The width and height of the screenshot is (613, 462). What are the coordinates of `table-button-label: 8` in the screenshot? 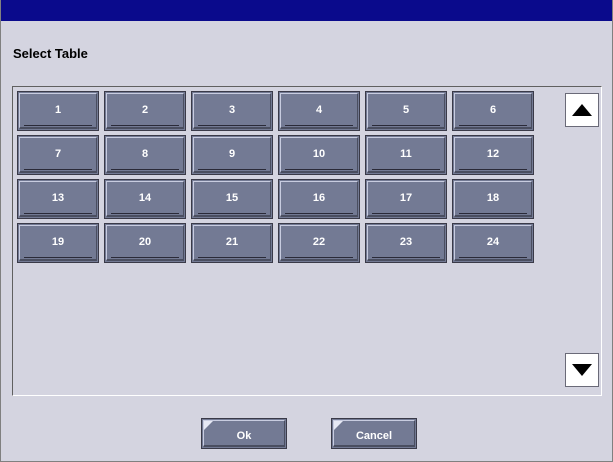 It's located at (145, 154).